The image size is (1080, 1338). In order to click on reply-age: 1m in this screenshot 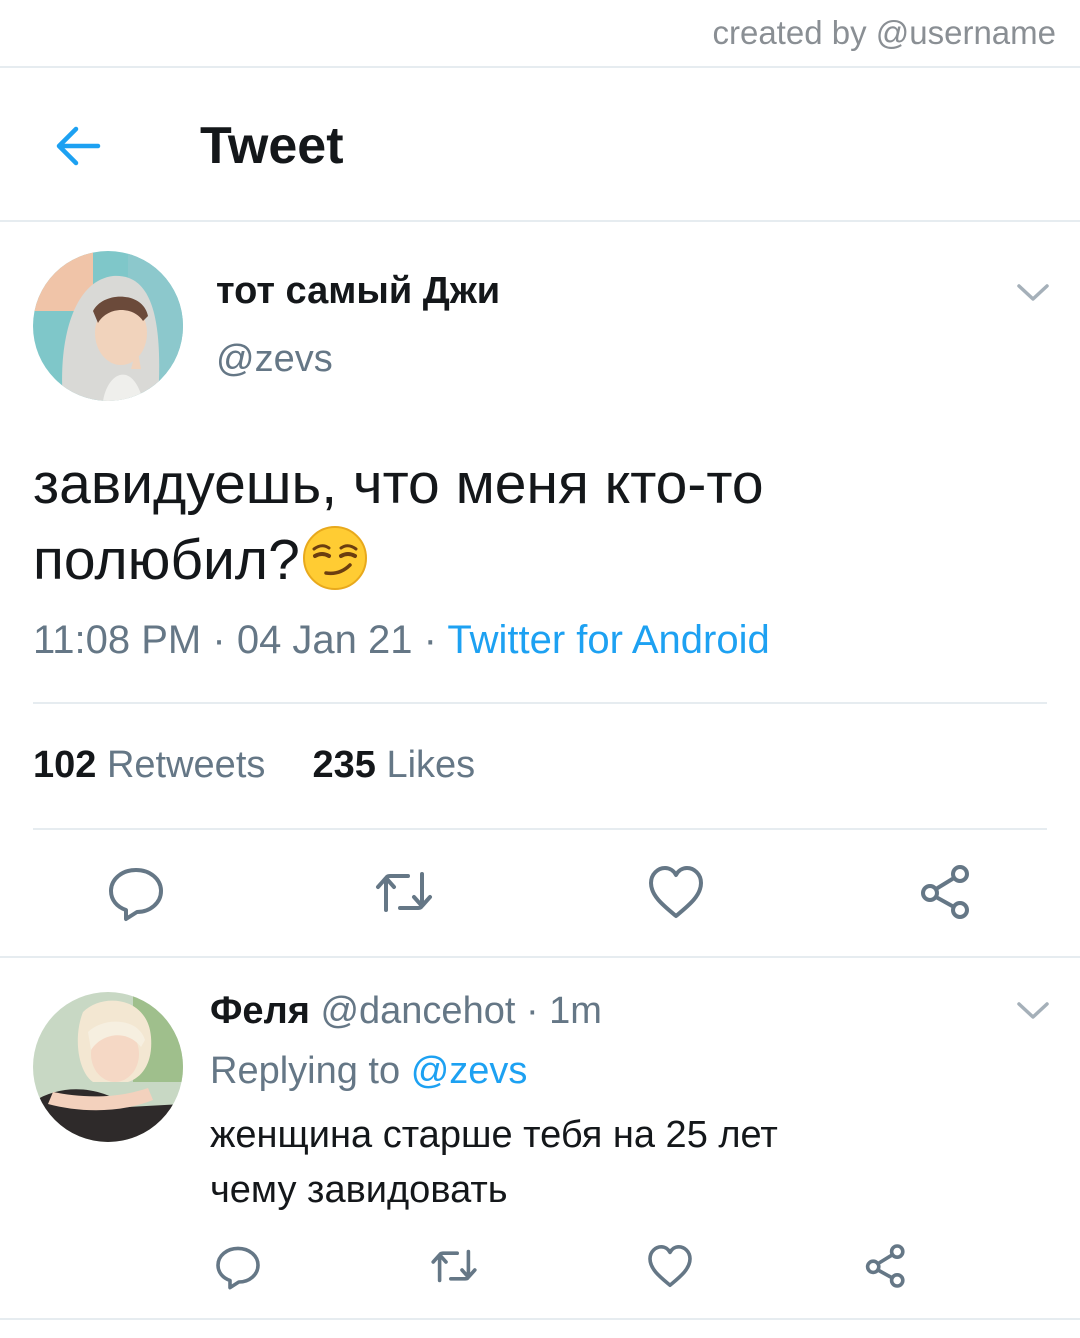, I will do `click(575, 1011)`.